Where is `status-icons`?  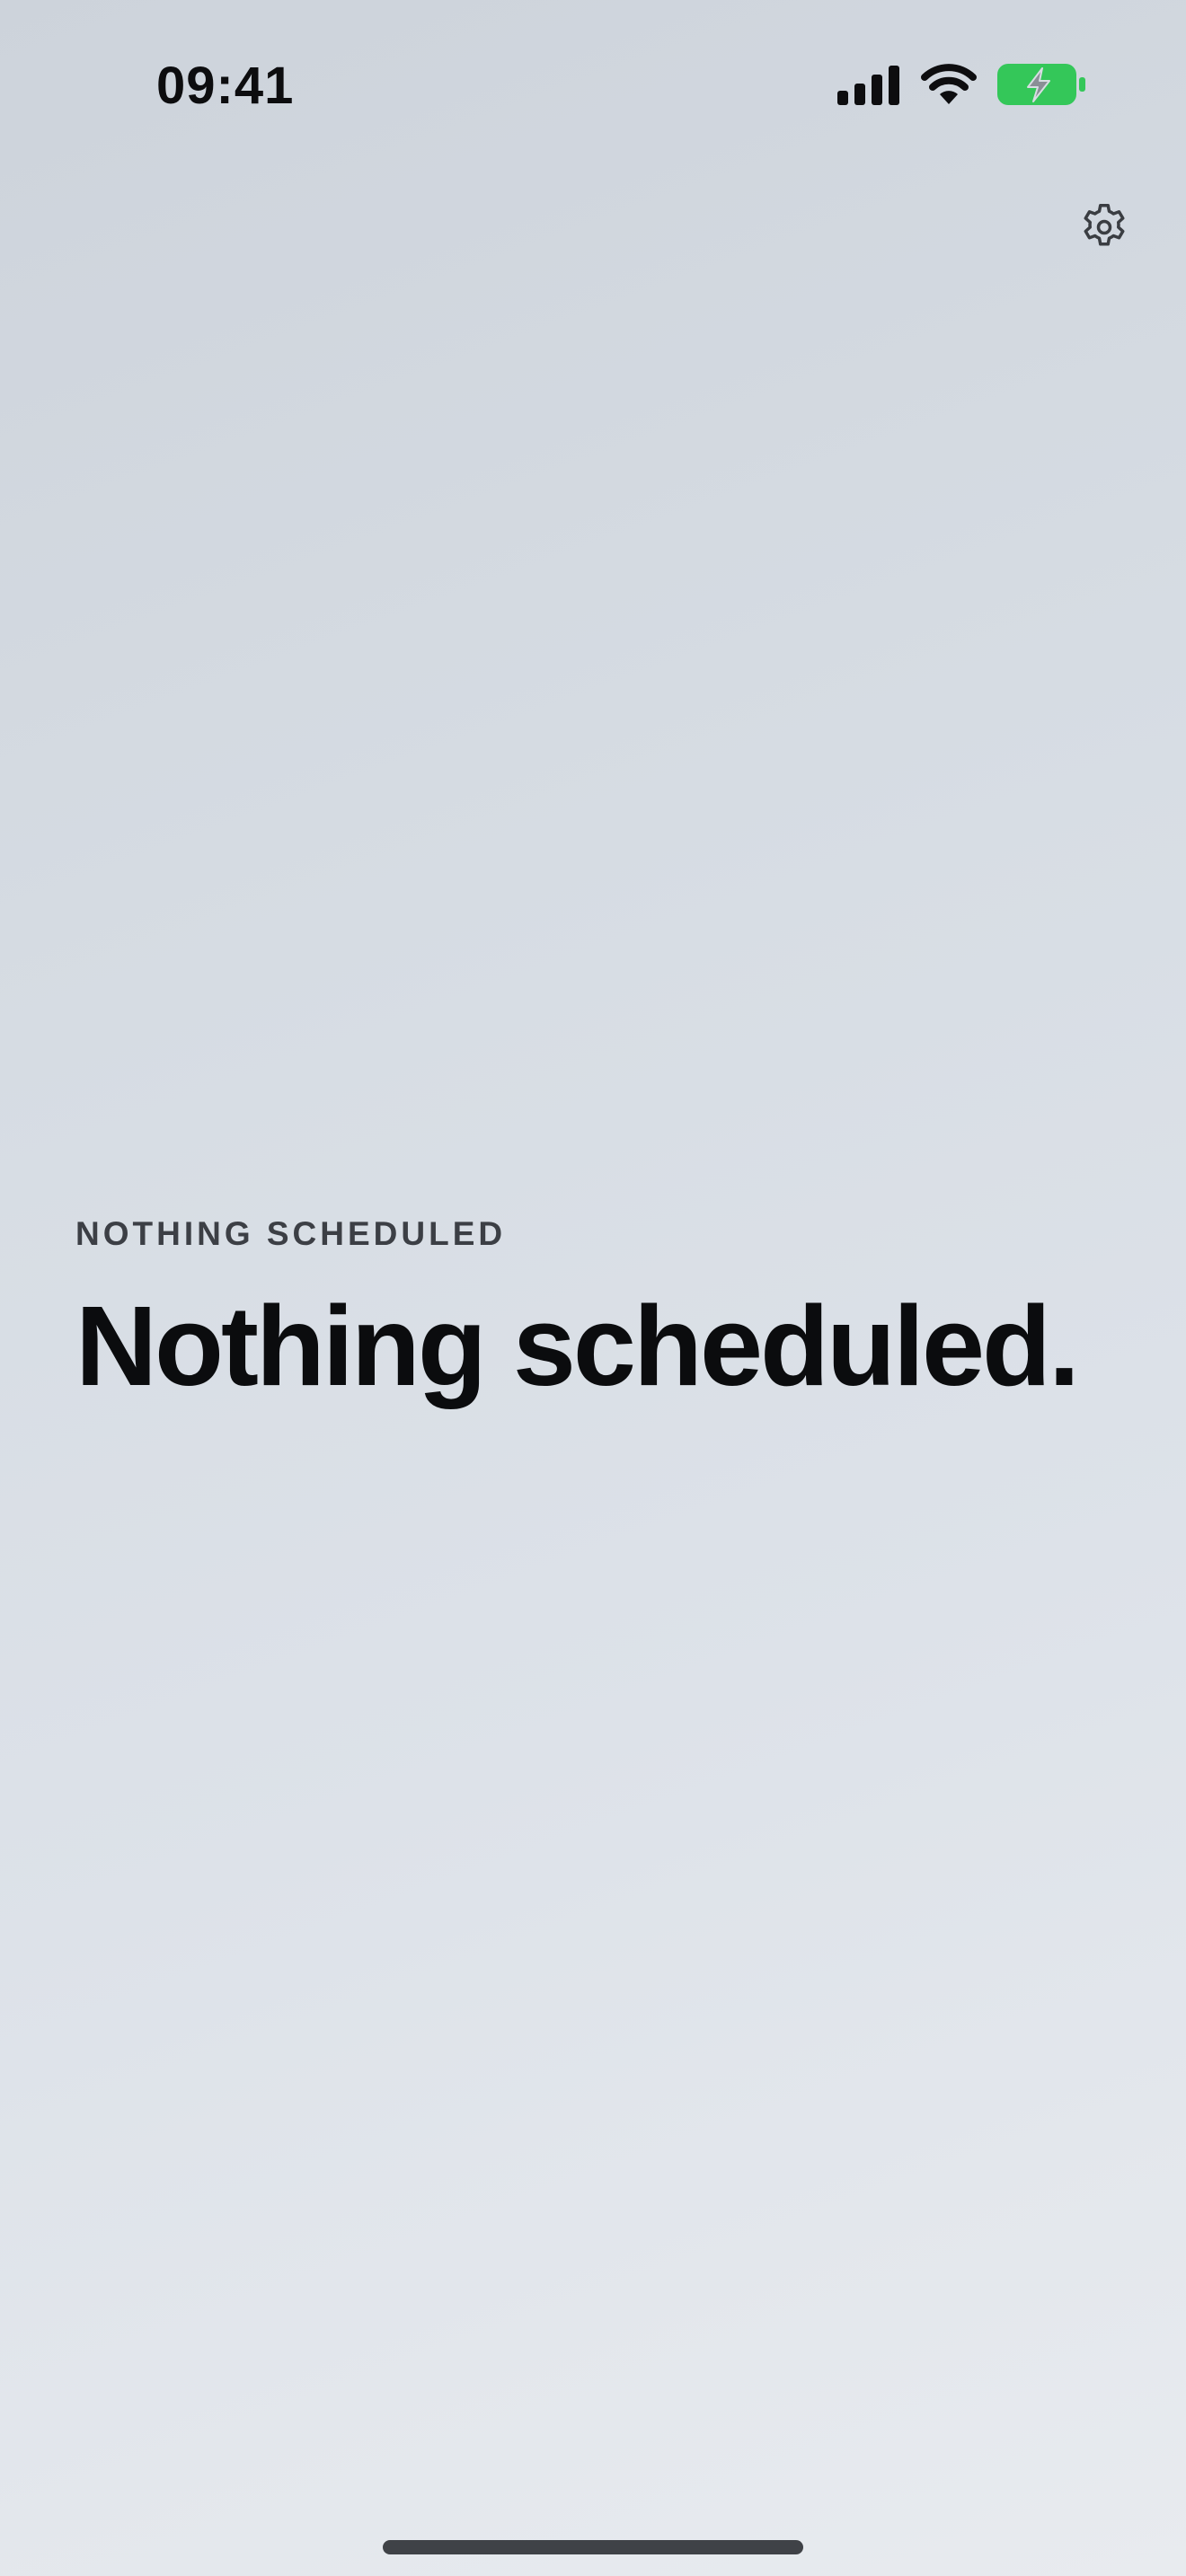
status-icons is located at coordinates (961, 84).